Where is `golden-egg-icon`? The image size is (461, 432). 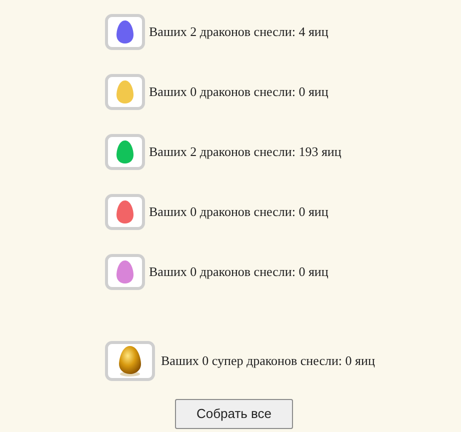 golden-egg-icon is located at coordinates (130, 361).